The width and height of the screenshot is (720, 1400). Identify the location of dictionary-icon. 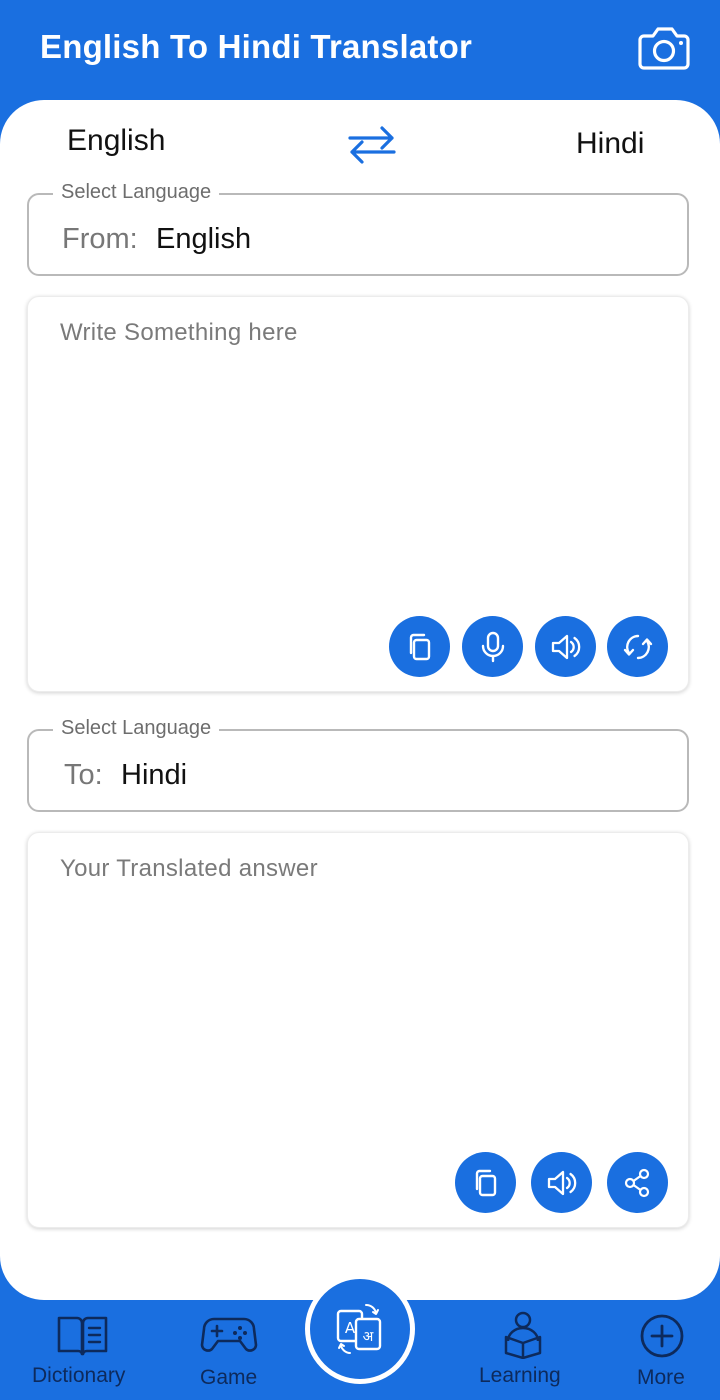
(82, 1336).